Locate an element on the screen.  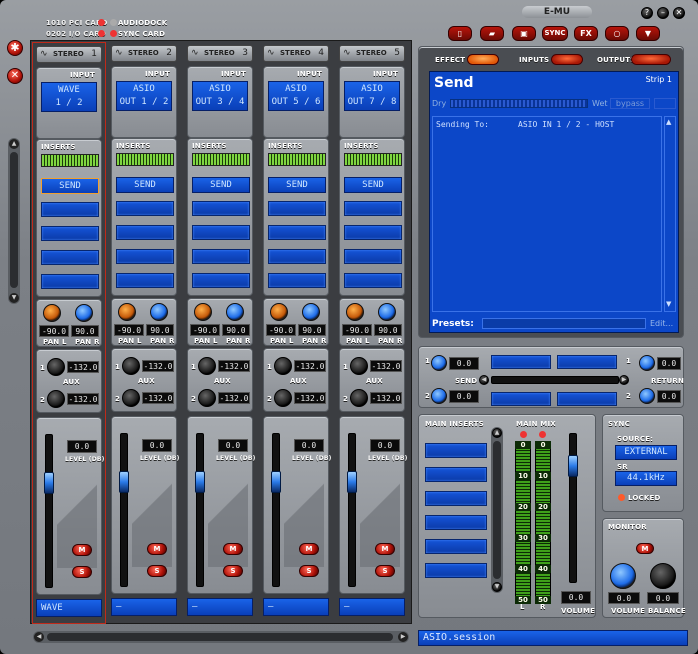
strip-vertical-scrollbar: ▲ ▼ is located at coordinates (14, 221).